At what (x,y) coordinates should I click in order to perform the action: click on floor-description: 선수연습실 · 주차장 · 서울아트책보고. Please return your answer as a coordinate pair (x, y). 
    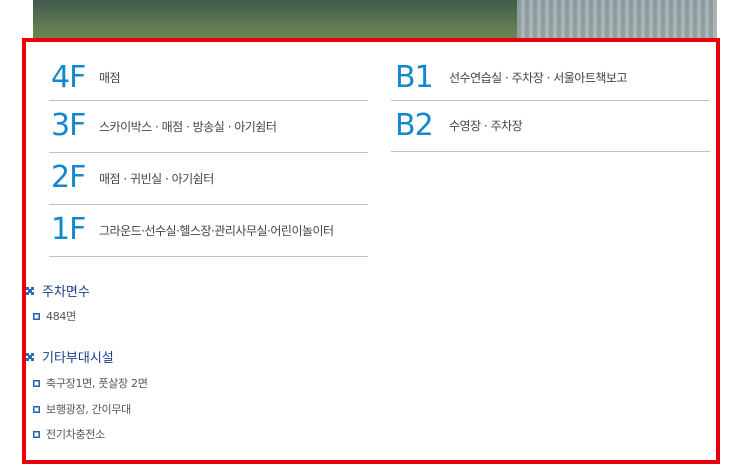
    Looking at the image, I should click on (538, 78).